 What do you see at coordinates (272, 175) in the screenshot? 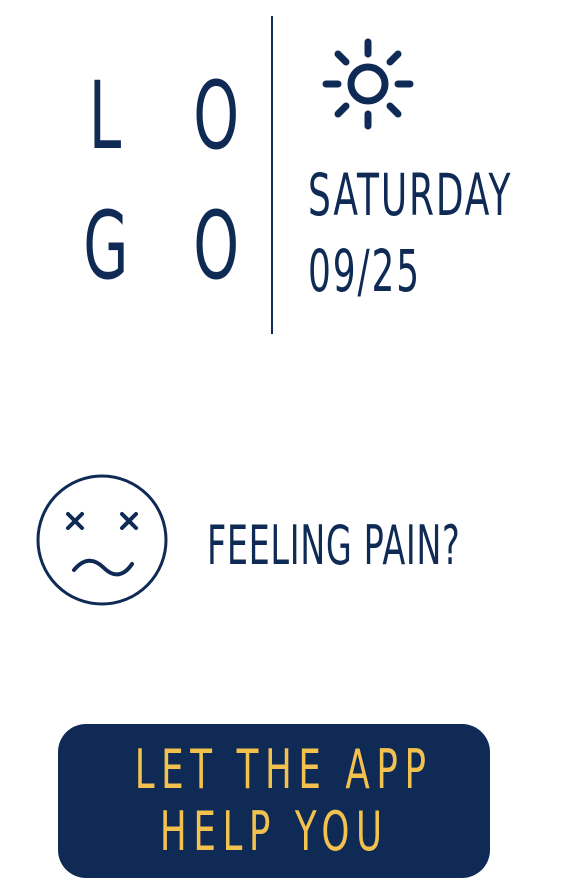
I see `vertical-divider` at bounding box center [272, 175].